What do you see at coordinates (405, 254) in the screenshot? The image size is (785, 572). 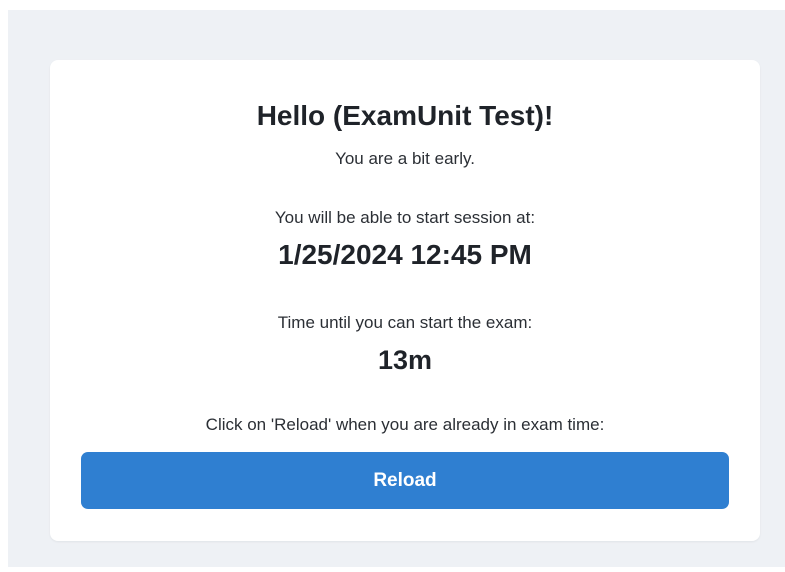 I see `session-start-time: 1/25/2024 12:45 PM` at bounding box center [405, 254].